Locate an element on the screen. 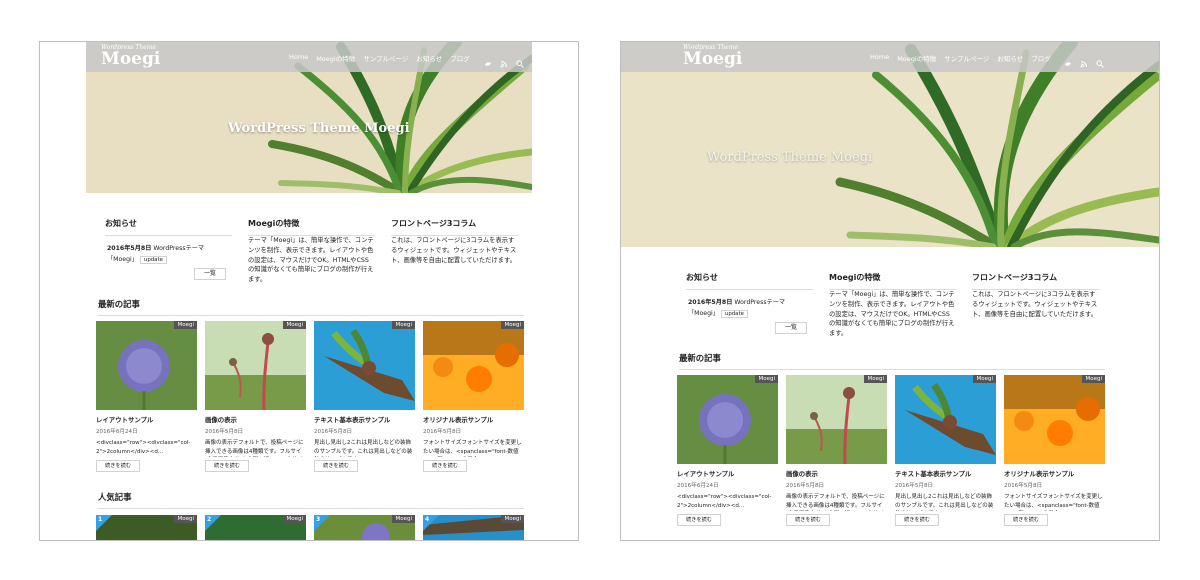 This screenshot has width=1200, height=580. post-thumbnail: 2 Moegi is located at coordinates (255, 527).